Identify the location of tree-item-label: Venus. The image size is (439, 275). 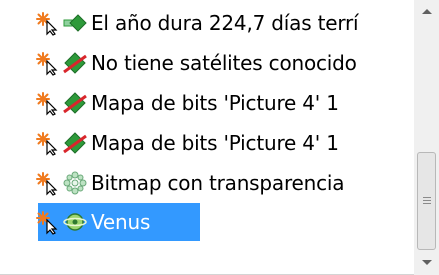
(121, 222).